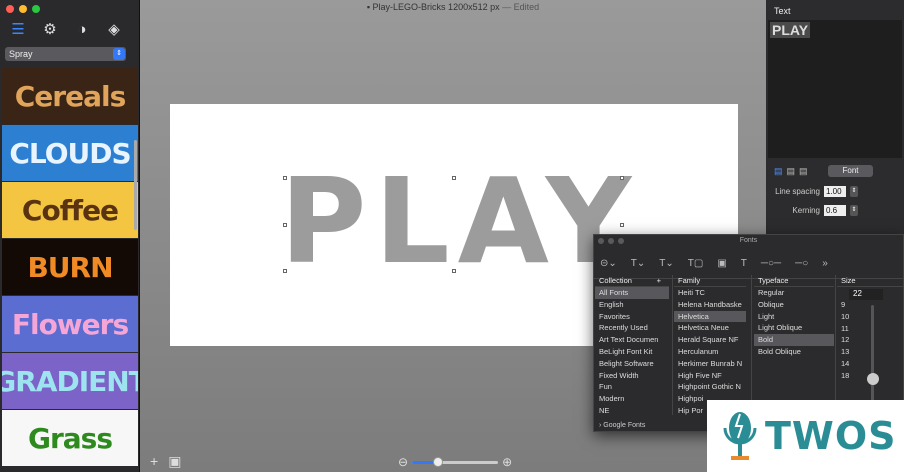 Image resolution: width=904 pixels, height=472 pixels. What do you see at coordinates (794, 352) in the screenshot?
I see `typeface-item: Bold Oblique` at bounding box center [794, 352].